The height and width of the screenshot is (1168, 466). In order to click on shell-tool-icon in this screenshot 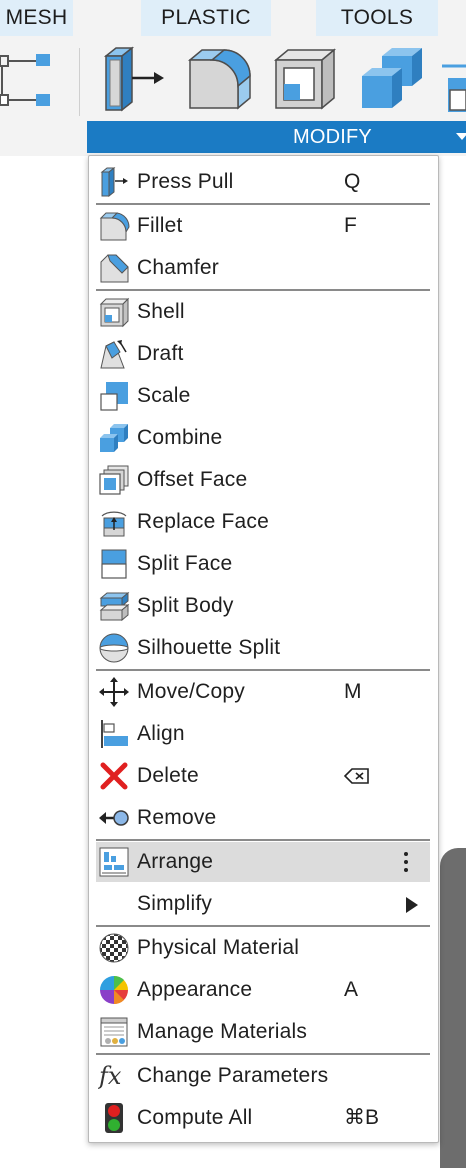, I will do `click(305, 79)`.